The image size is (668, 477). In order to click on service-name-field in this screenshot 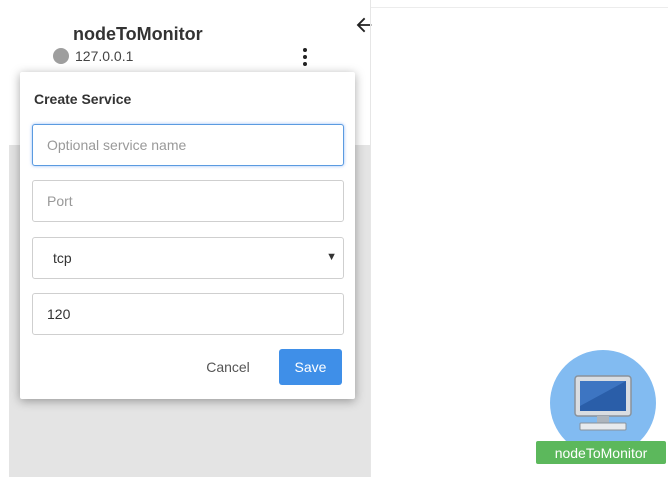, I will do `click(188, 145)`.